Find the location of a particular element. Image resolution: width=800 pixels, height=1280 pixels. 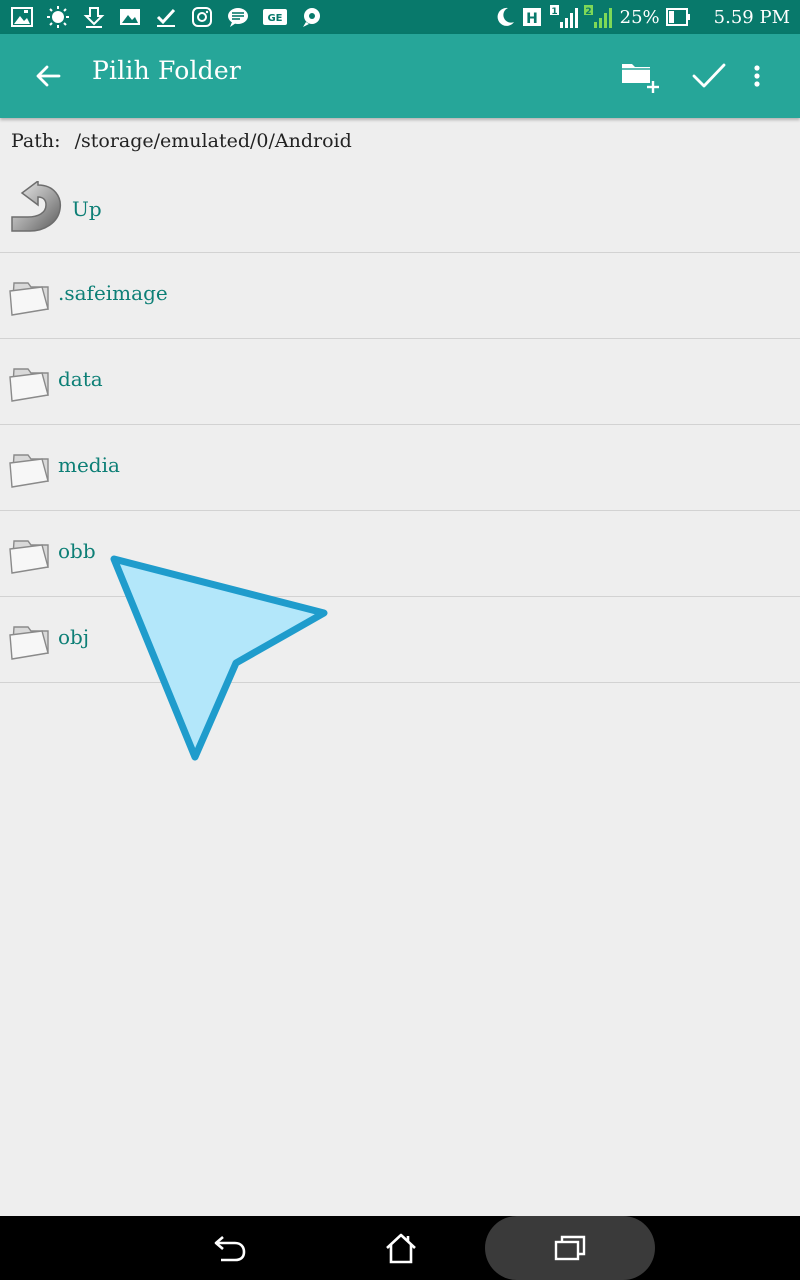

back-arrow-icon is located at coordinates (230, 1249).